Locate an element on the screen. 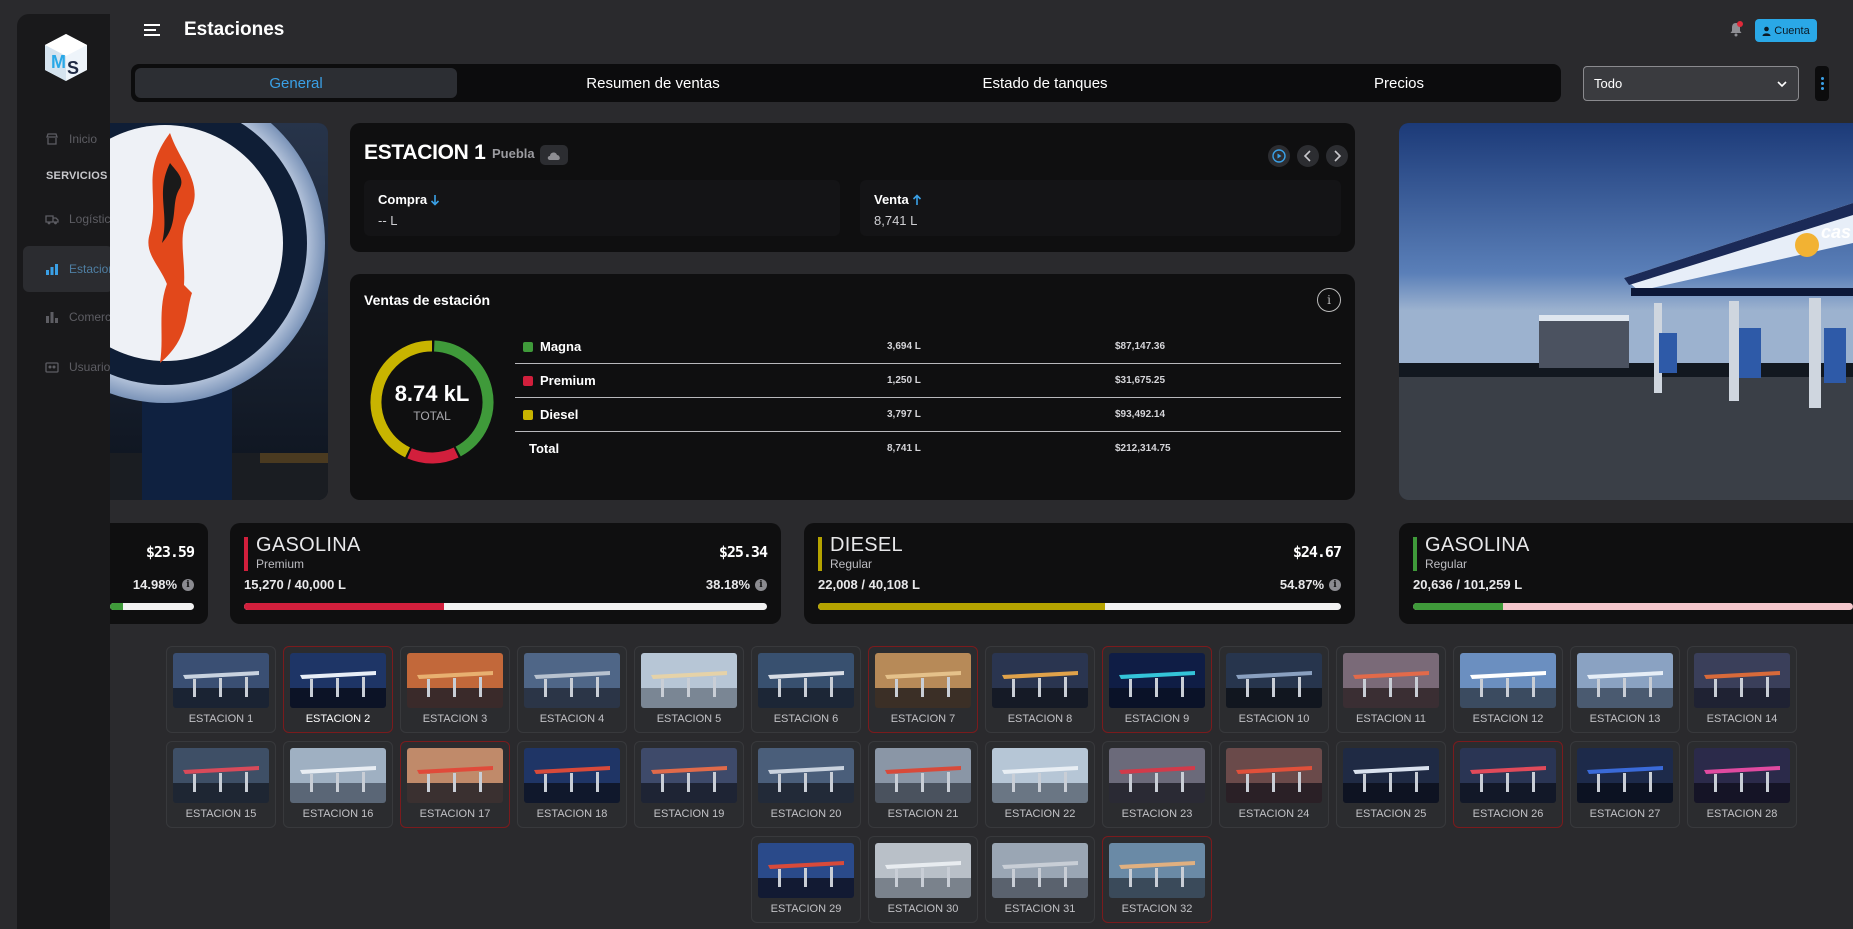 The width and height of the screenshot is (1853, 929). fuel-price: $24.67 is located at coordinates (1317, 552).